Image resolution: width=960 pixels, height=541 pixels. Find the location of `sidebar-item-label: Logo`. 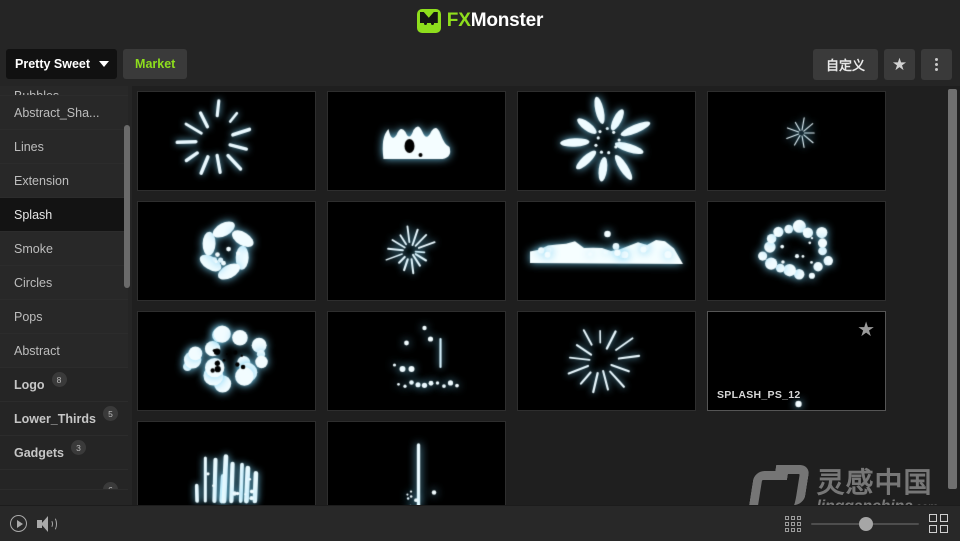

sidebar-item-label: Logo is located at coordinates (29, 384).